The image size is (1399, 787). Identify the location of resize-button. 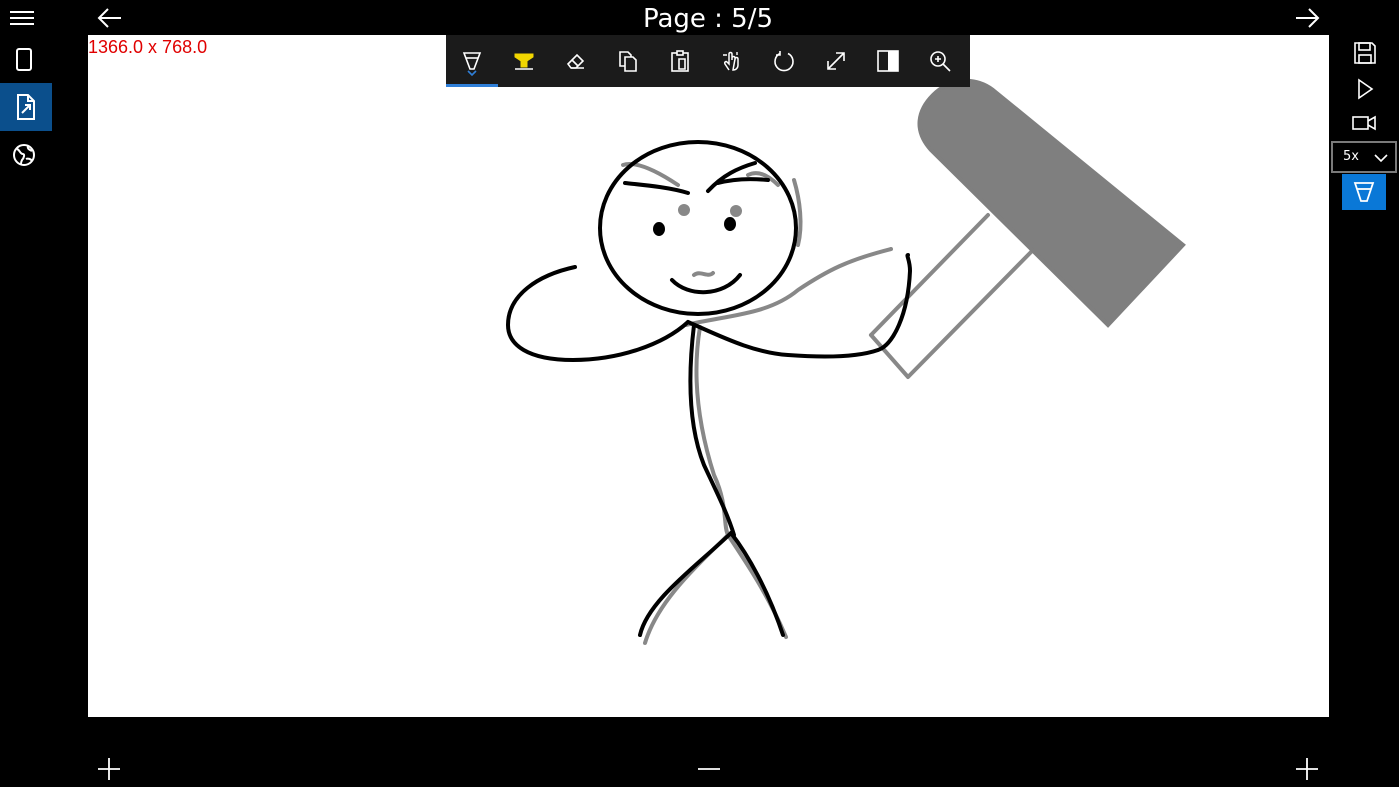
(836, 61).